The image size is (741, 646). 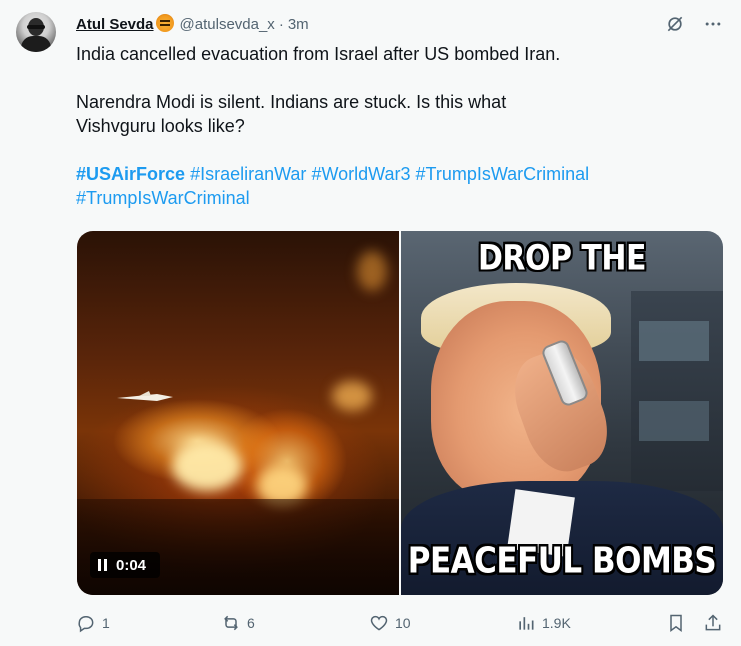 I want to click on reply-button: 1, so click(x=93, y=623).